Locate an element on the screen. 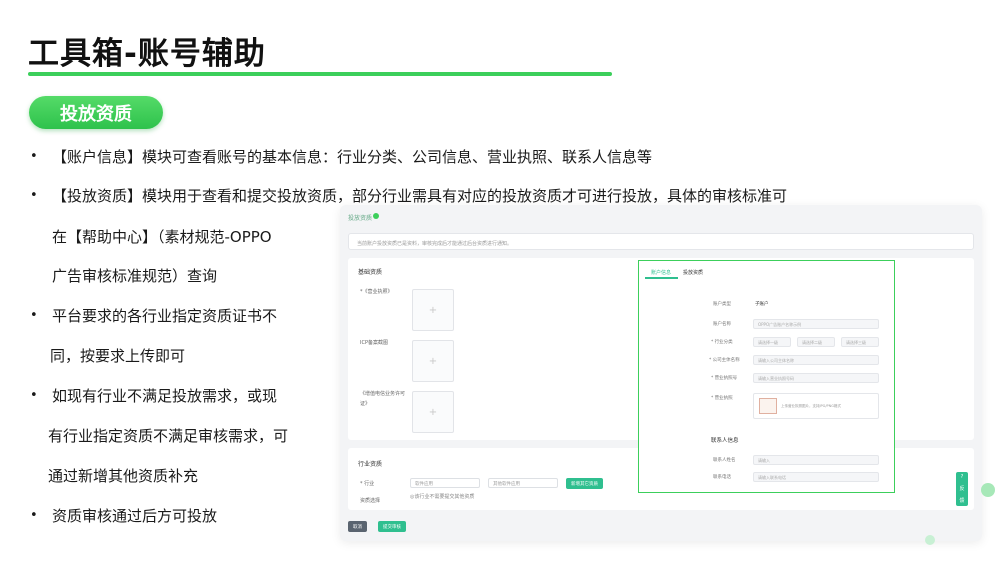 The image size is (1000, 563). bullet-text: 【账户信息】模块可查看账号的基本信息：行业分类、公司信息、营业执照、联系人信息等 is located at coordinates (352, 157).